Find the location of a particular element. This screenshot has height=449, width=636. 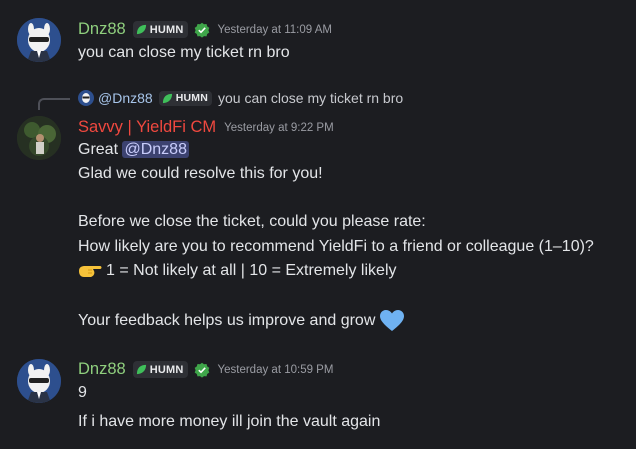

timestamp: Yesterday at 11:09 AM is located at coordinates (275, 30).